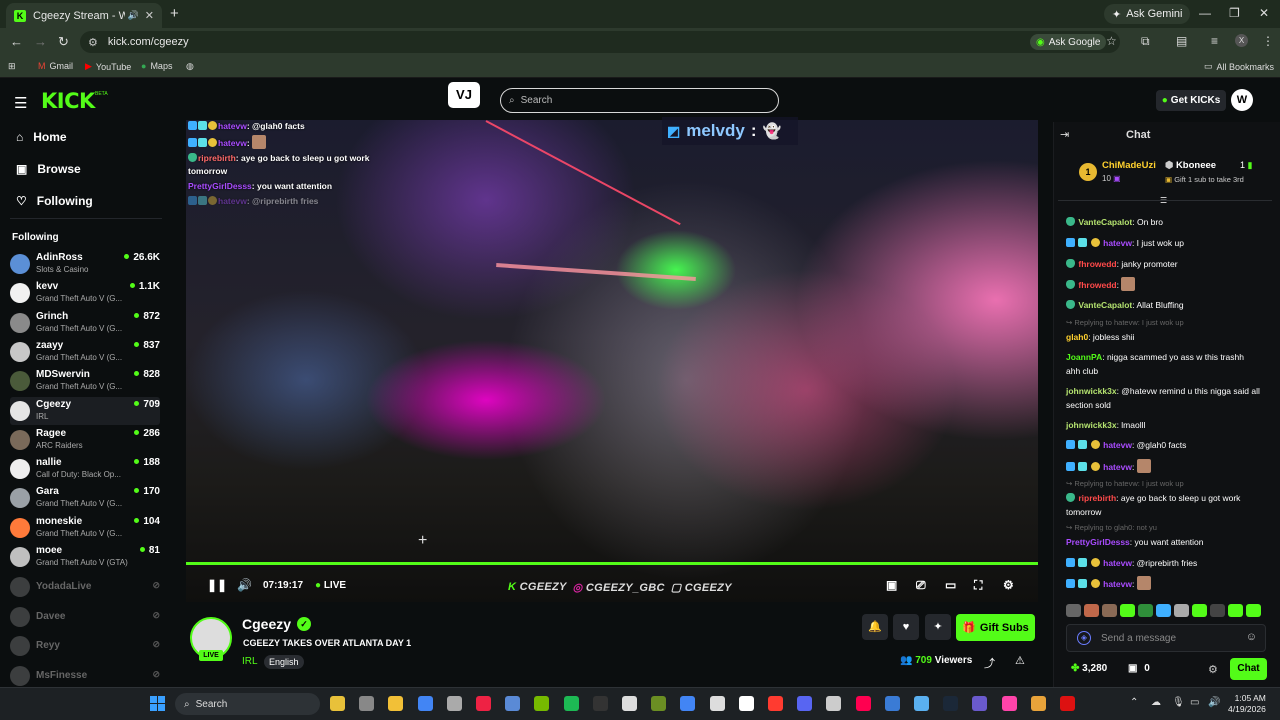  Describe the element at coordinates (1067, 703) in the screenshot. I see `record-icon` at that location.